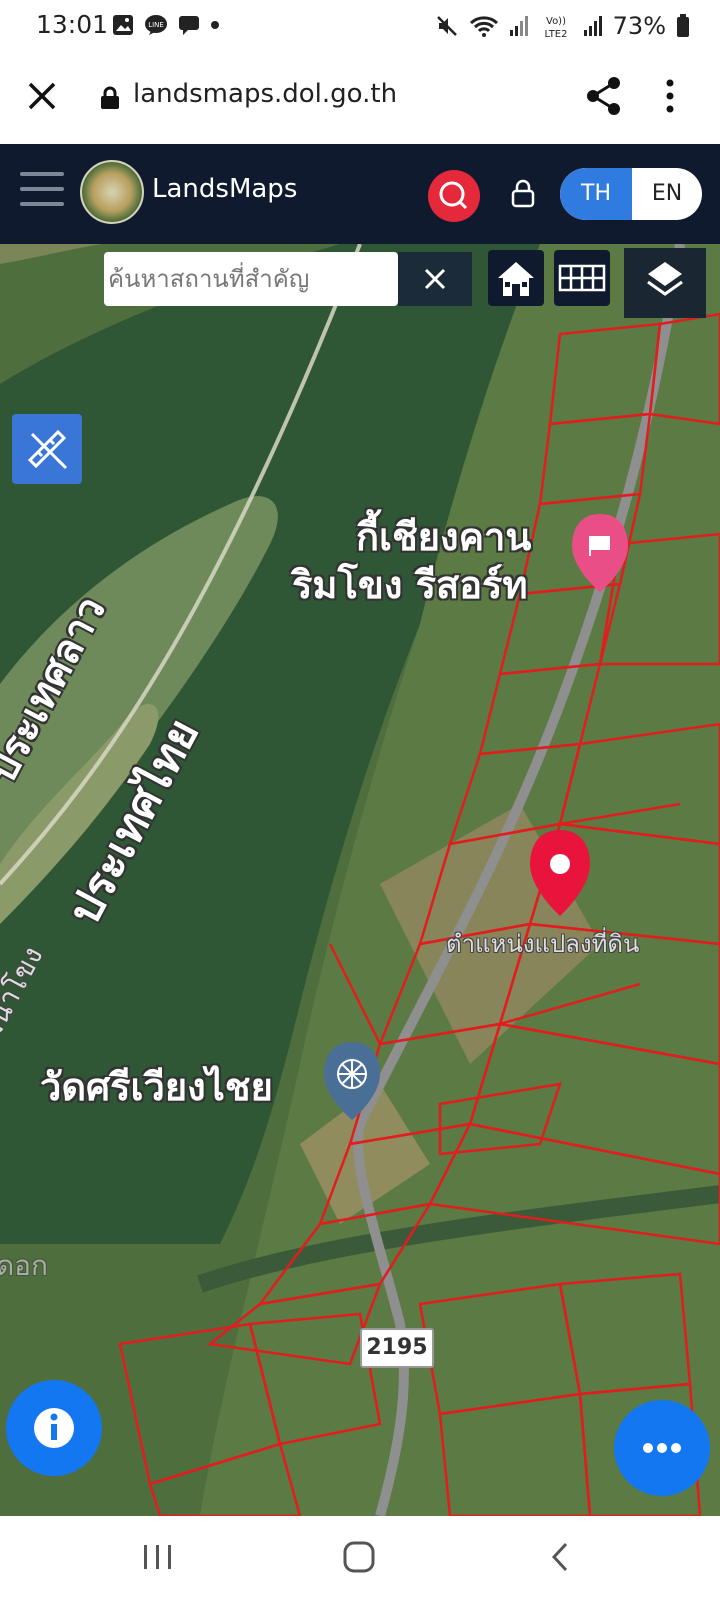 This screenshot has width=720, height=1600. I want to click on more-horiz-icon, so click(662, 1448).